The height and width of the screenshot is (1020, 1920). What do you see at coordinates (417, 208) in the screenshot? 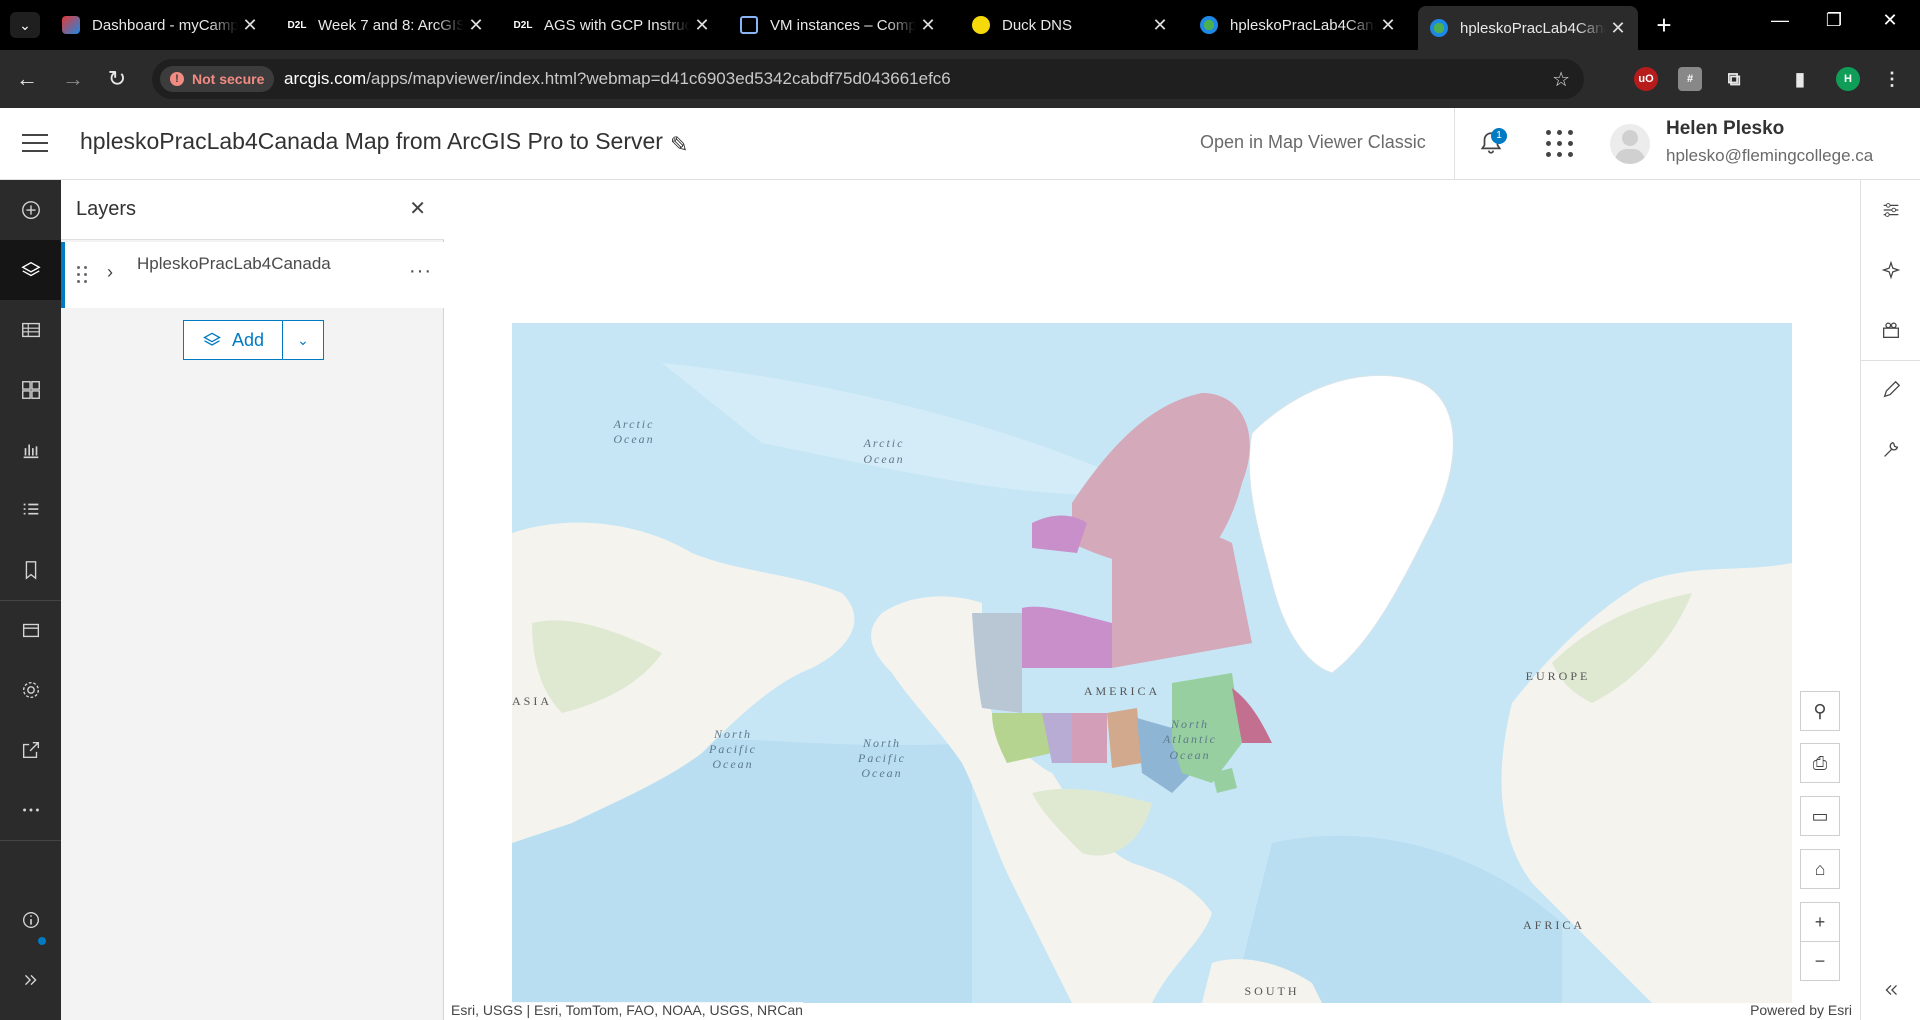
I see `close-panel-icon: ✕` at bounding box center [417, 208].